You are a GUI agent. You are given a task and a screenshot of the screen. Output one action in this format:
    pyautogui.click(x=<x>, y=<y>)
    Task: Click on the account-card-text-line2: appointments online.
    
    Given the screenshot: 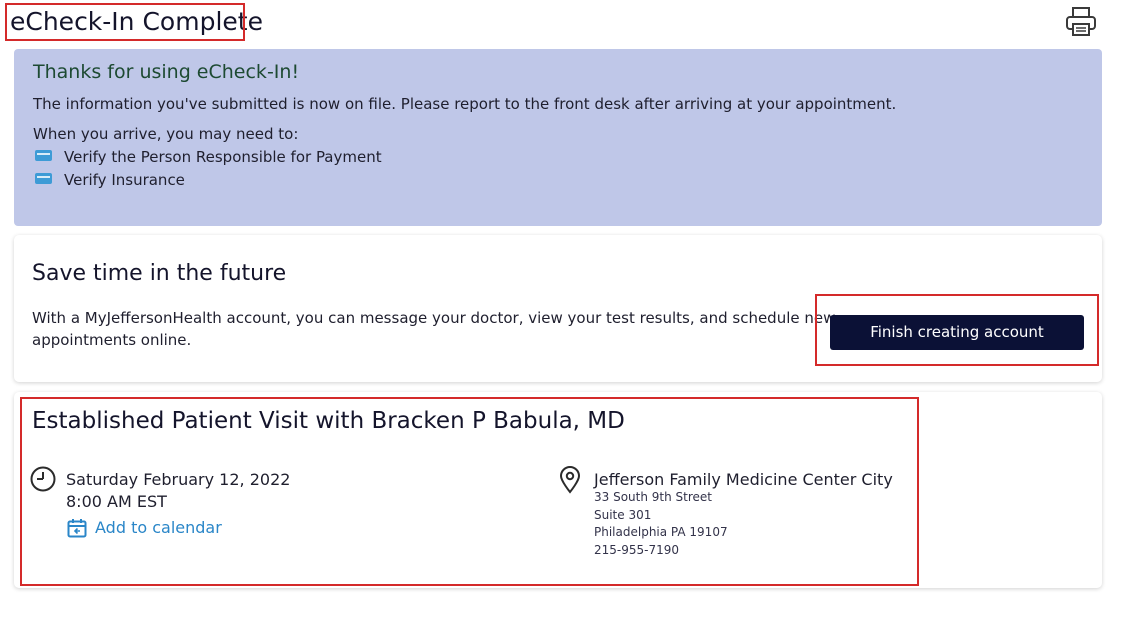 What is the action you would take?
    pyautogui.click(x=112, y=340)
    